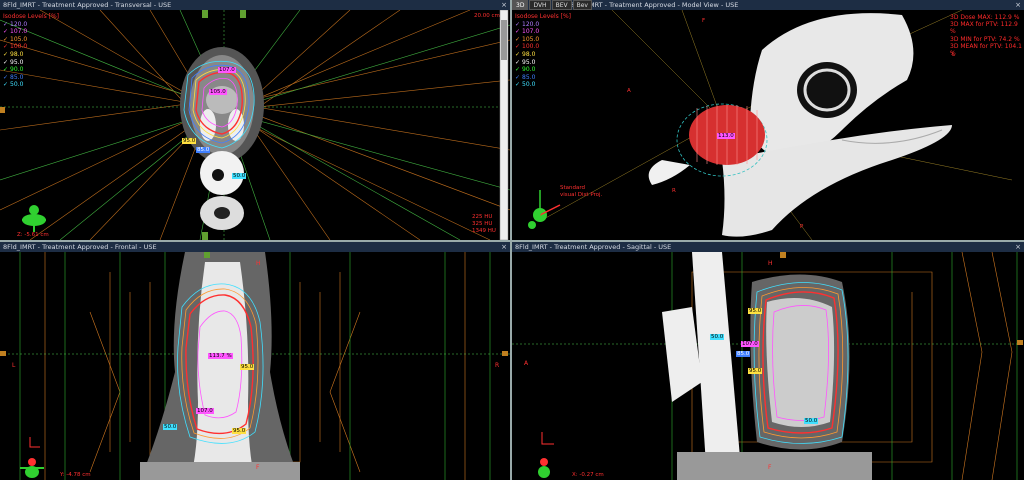 The width and height of the screenshot is (1024, 480). Describe the element at coordinates (258, 467) in the screenshot. I see `side-label-bottom: F` at that location.